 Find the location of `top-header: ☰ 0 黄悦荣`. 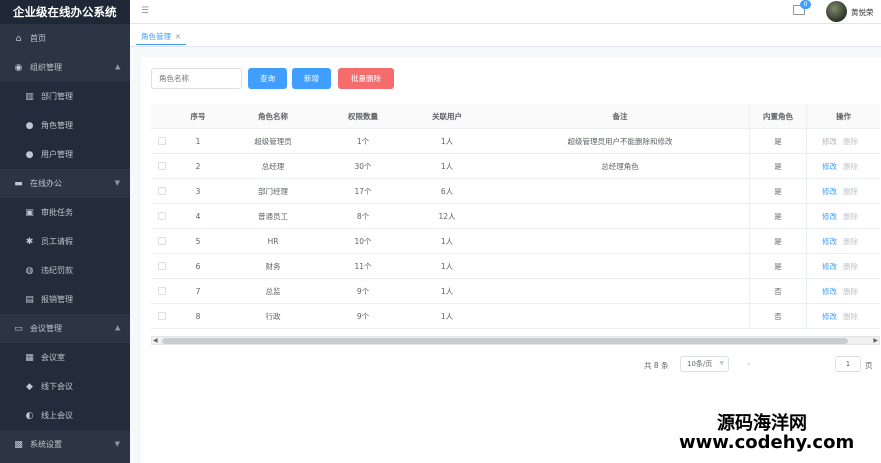

top-header: ☰ 0 黄悦荣 is located at coordinates (505, 12).